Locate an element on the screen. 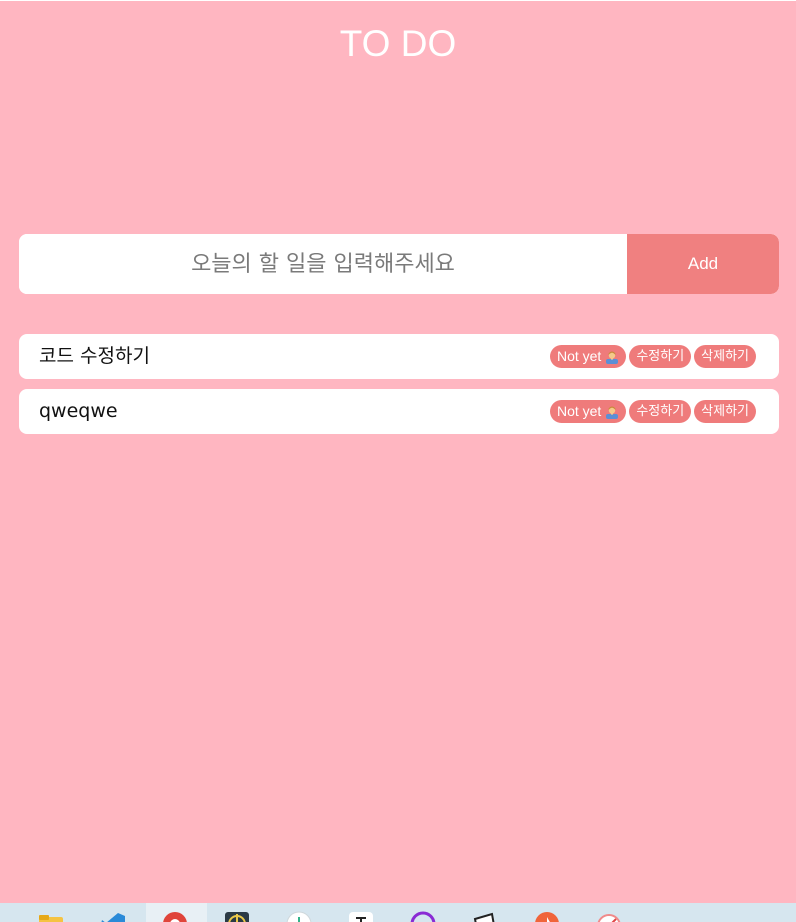 Image resolution: width=796 pixels, height=922 pixels. todo-item: qweqwe Not yet 수정하기 삭제하기 is located at coordinates (399, 411).